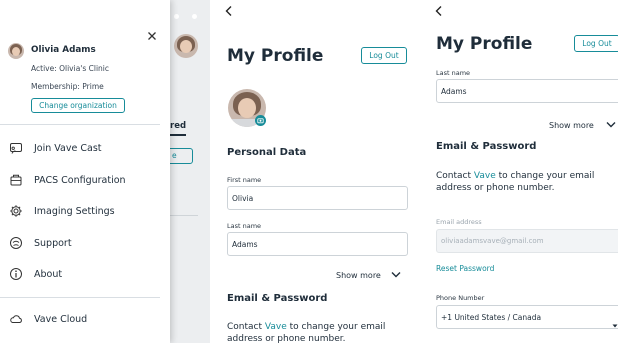 The width and height of the screenshot is (618, 343). What do you see at coordinates (70, 68) in the screenshot?
I see `active-clinic: Active: Olivia's Clinic` at bounding box center [70, 68].